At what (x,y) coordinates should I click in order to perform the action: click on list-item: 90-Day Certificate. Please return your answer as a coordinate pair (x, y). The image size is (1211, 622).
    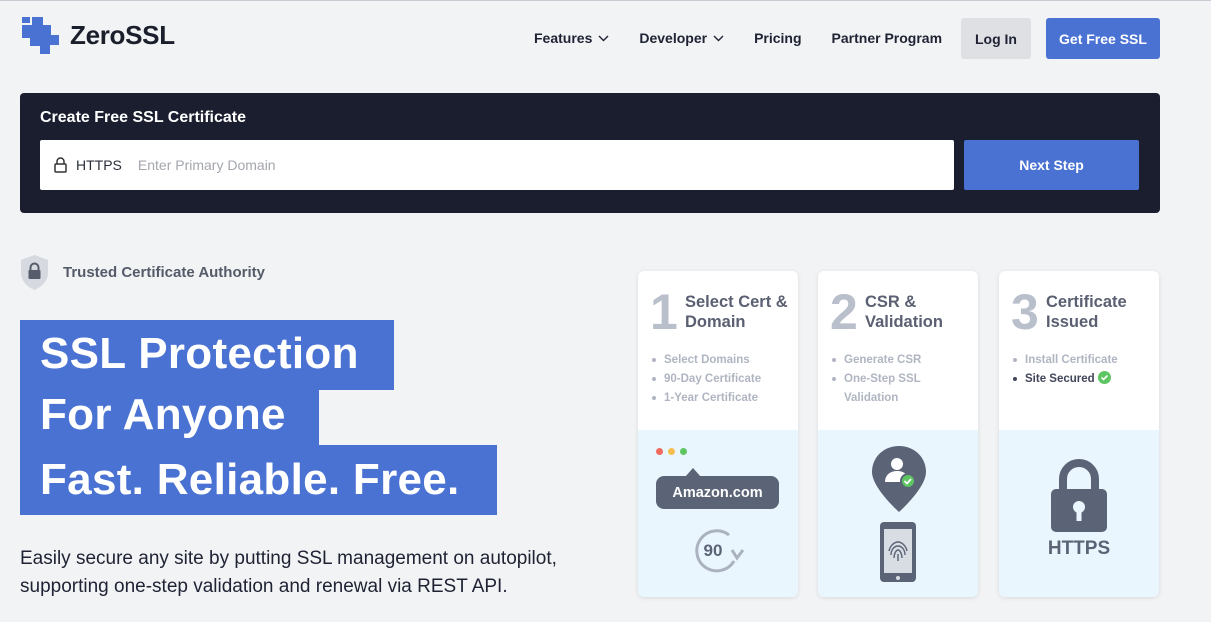
    Looking at the image, I should click on (706, 379).